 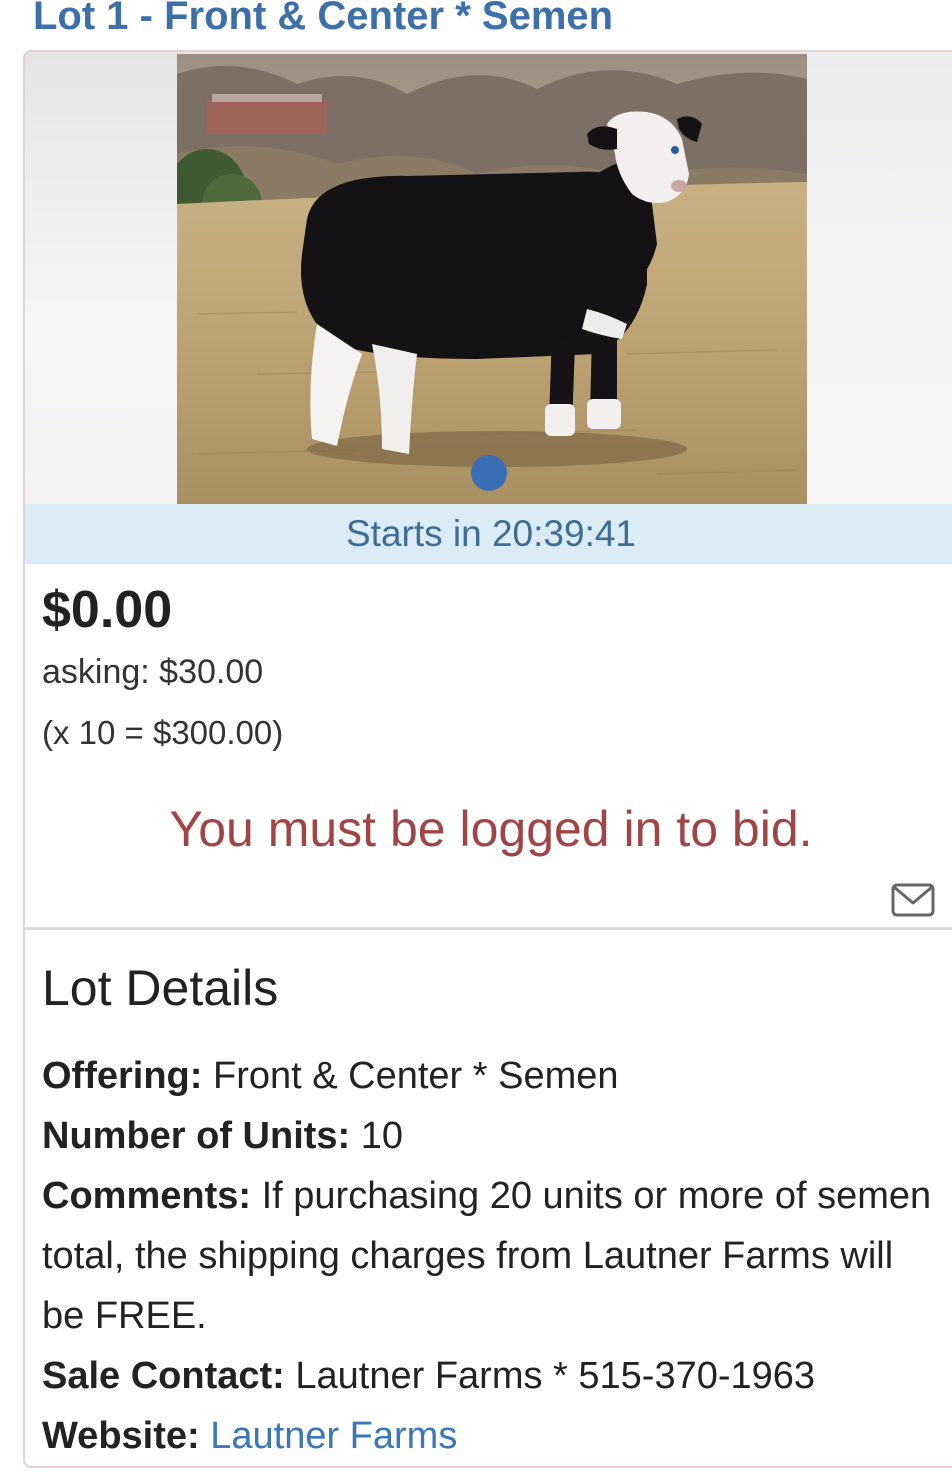 I want to click on units-value: 10, so click(x=382, y=1136).